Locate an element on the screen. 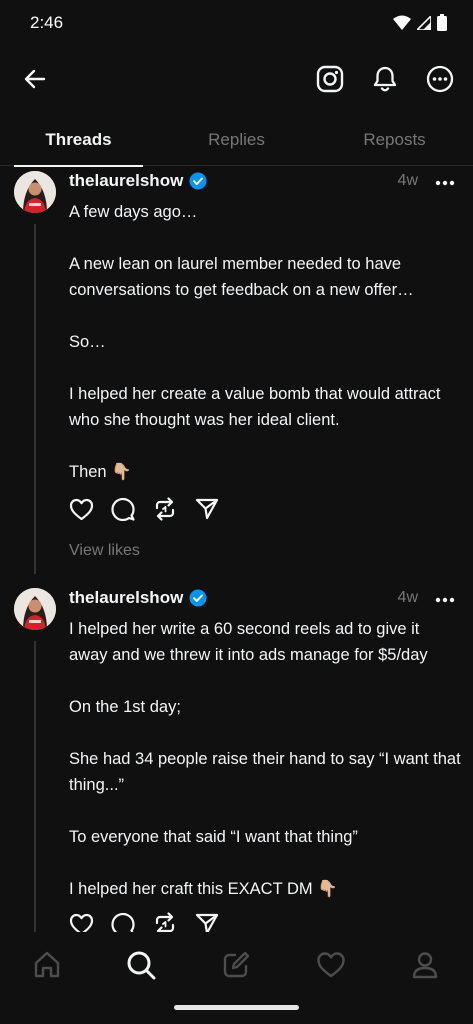  tab-threads: Threads is located at coordinates (78, 143).